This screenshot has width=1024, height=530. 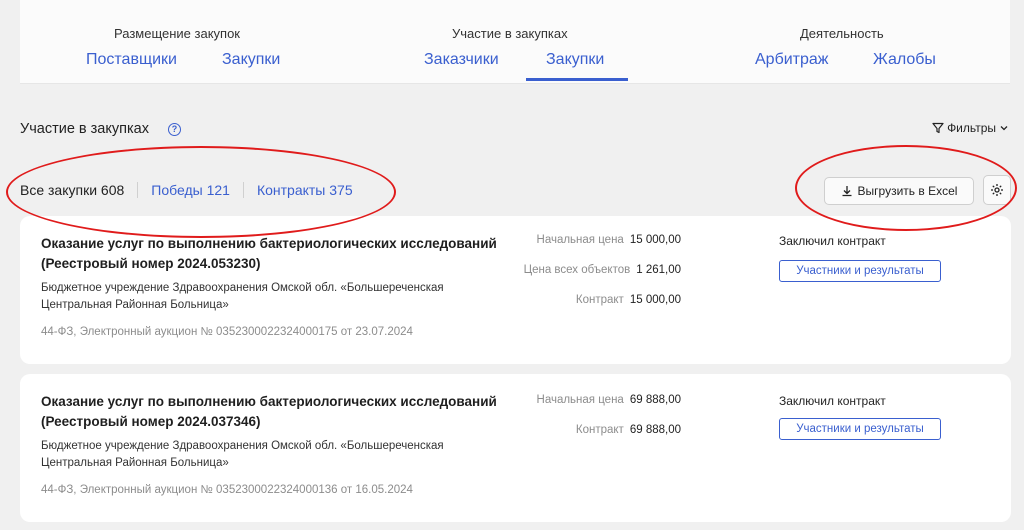 I want to click on price-row: Контракт 15 000,00, so click(x=628, y=300).